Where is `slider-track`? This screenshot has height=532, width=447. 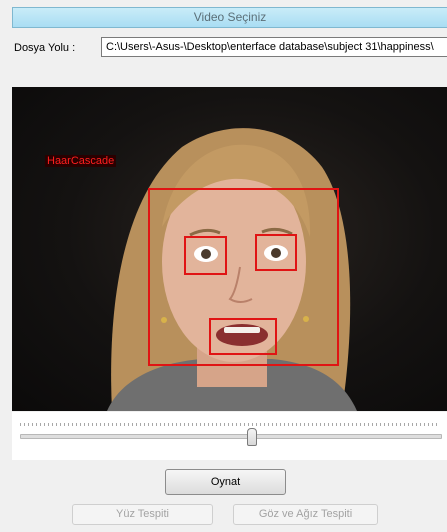
slider-track is located at coordinates (231, 436).